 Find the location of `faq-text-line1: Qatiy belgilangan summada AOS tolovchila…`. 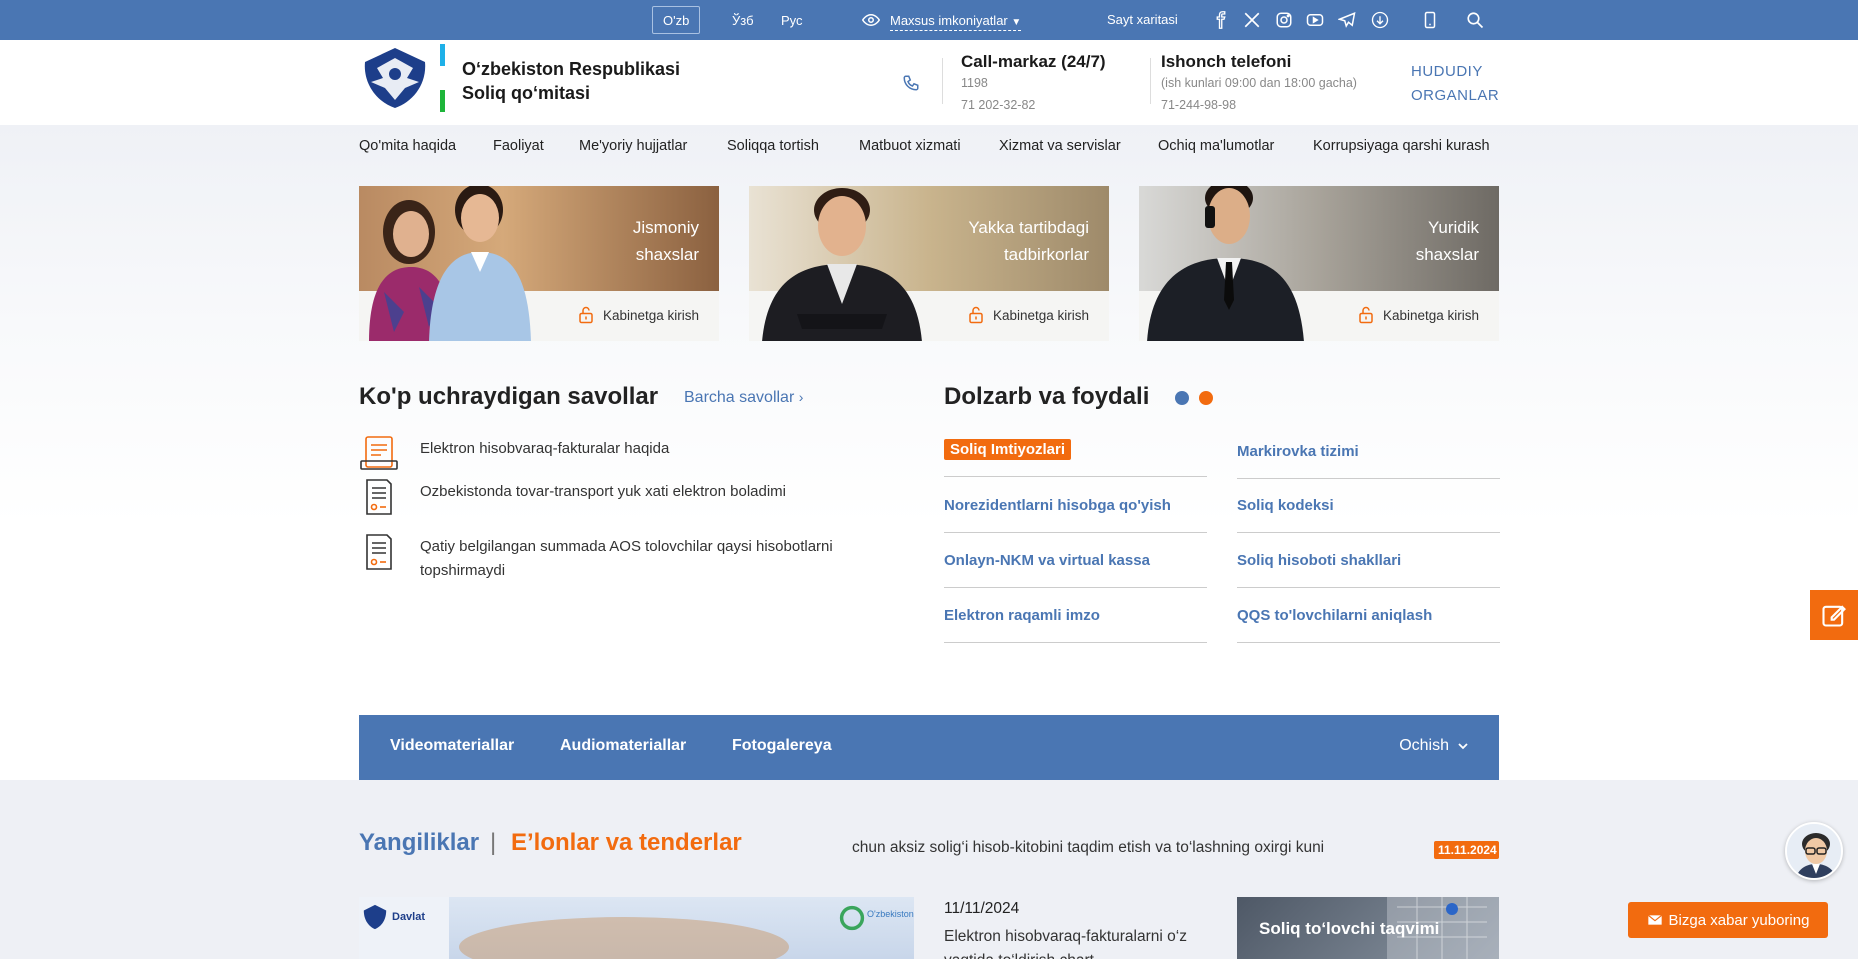

faq-text-line1: Qatiy belgilangan summada AOS tolovchila… is located at coordinates (626, 546).